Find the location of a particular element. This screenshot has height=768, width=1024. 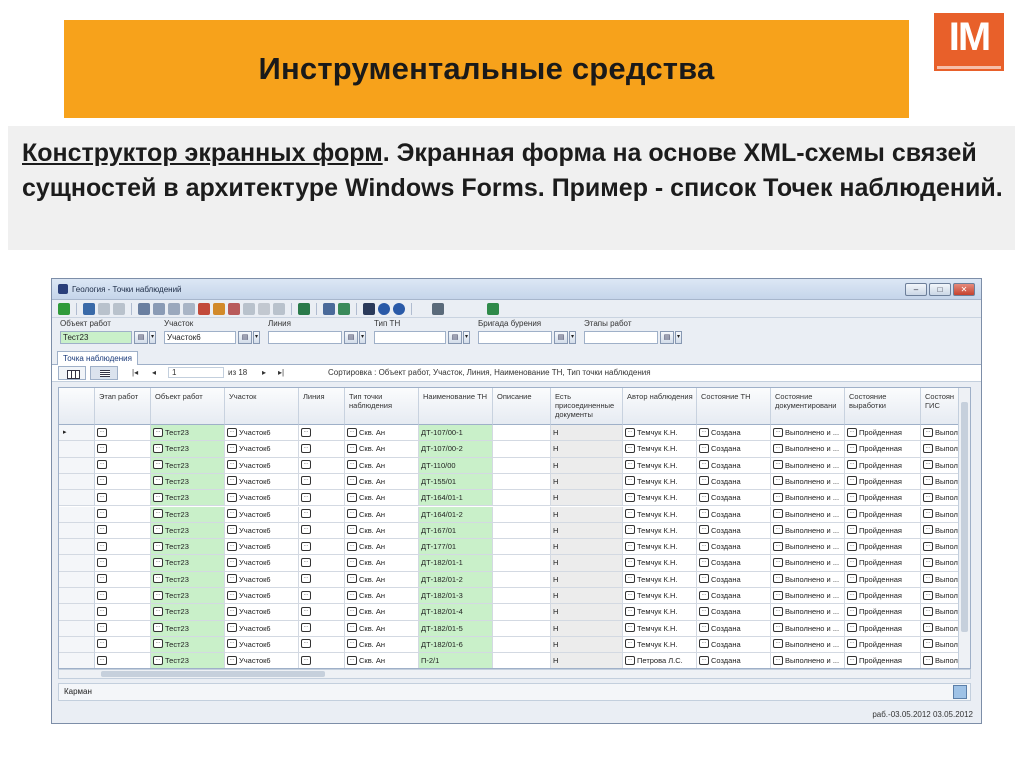

delete-icon is located at coordinates (264, 308).